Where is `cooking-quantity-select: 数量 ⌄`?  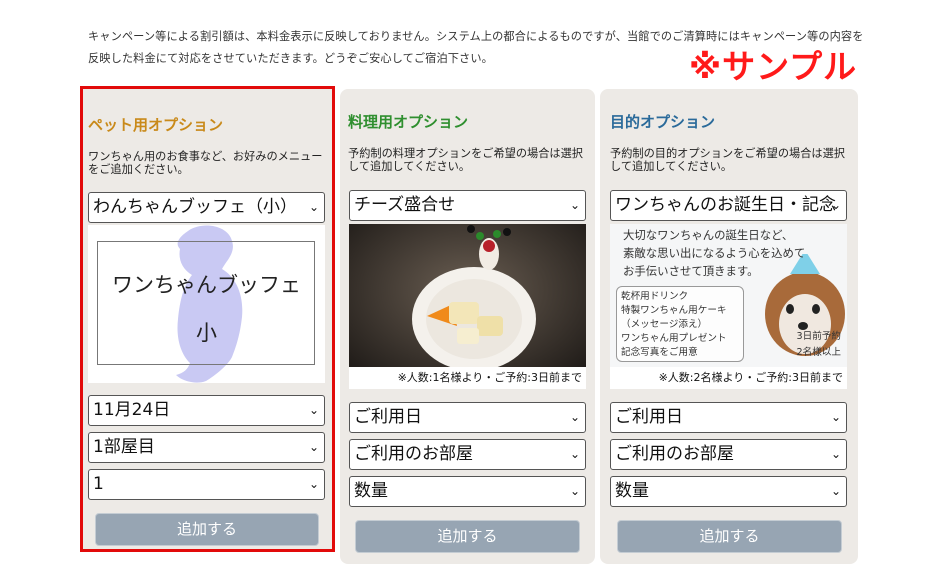
cooking-quantity-select: 数量 ⌄ is located at coordinates (467, 491).